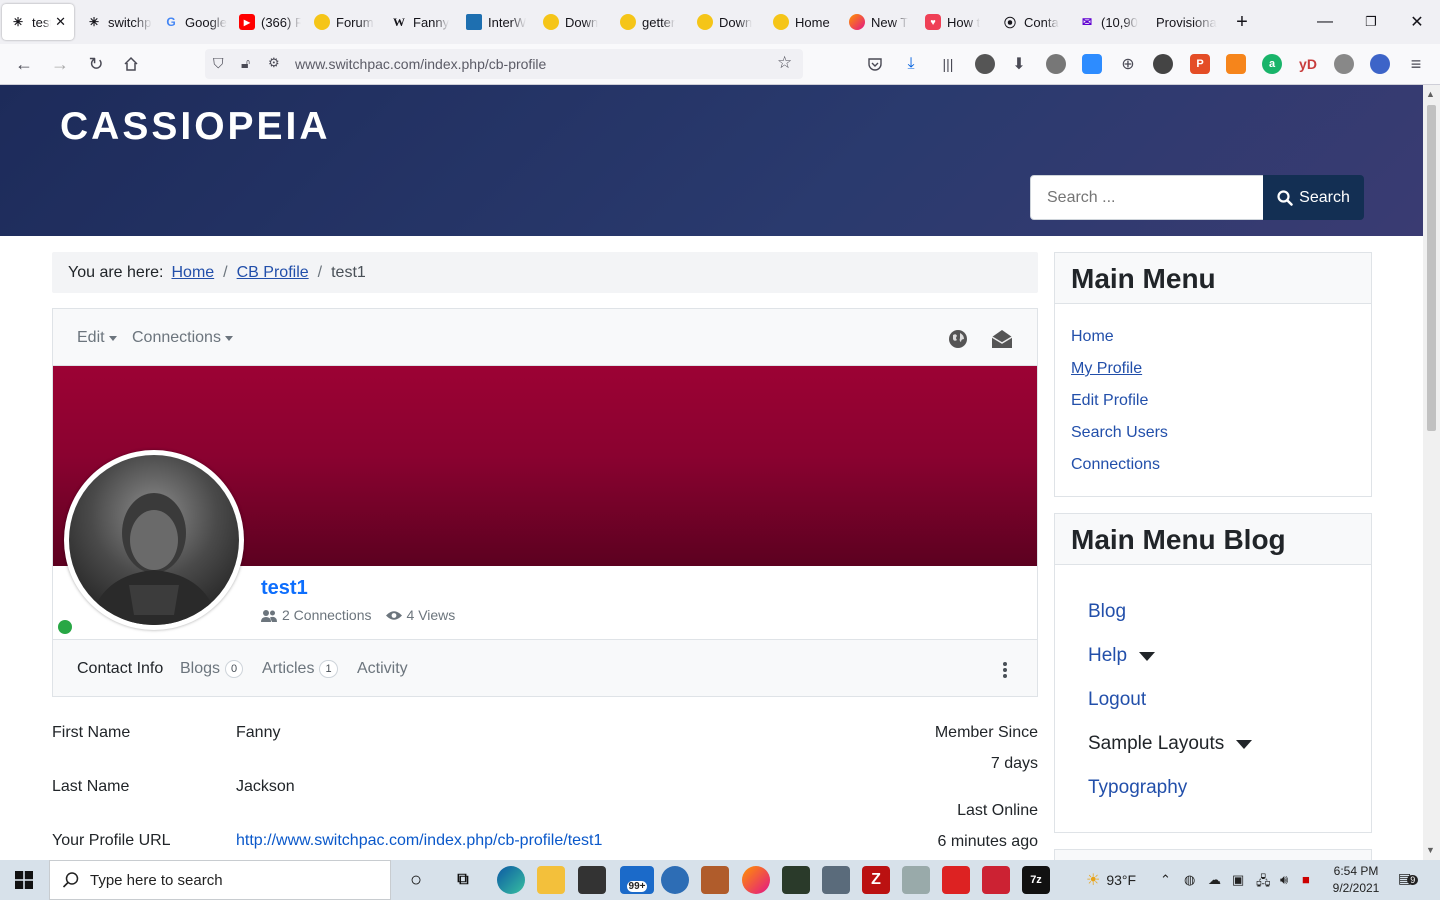 Image resolution: width=1440 pixels, height=900 pixels. What do you see at coordinates (1005, 670) in the screenshot?
I see `more-options-icon` at bounding box center [1005, 670].